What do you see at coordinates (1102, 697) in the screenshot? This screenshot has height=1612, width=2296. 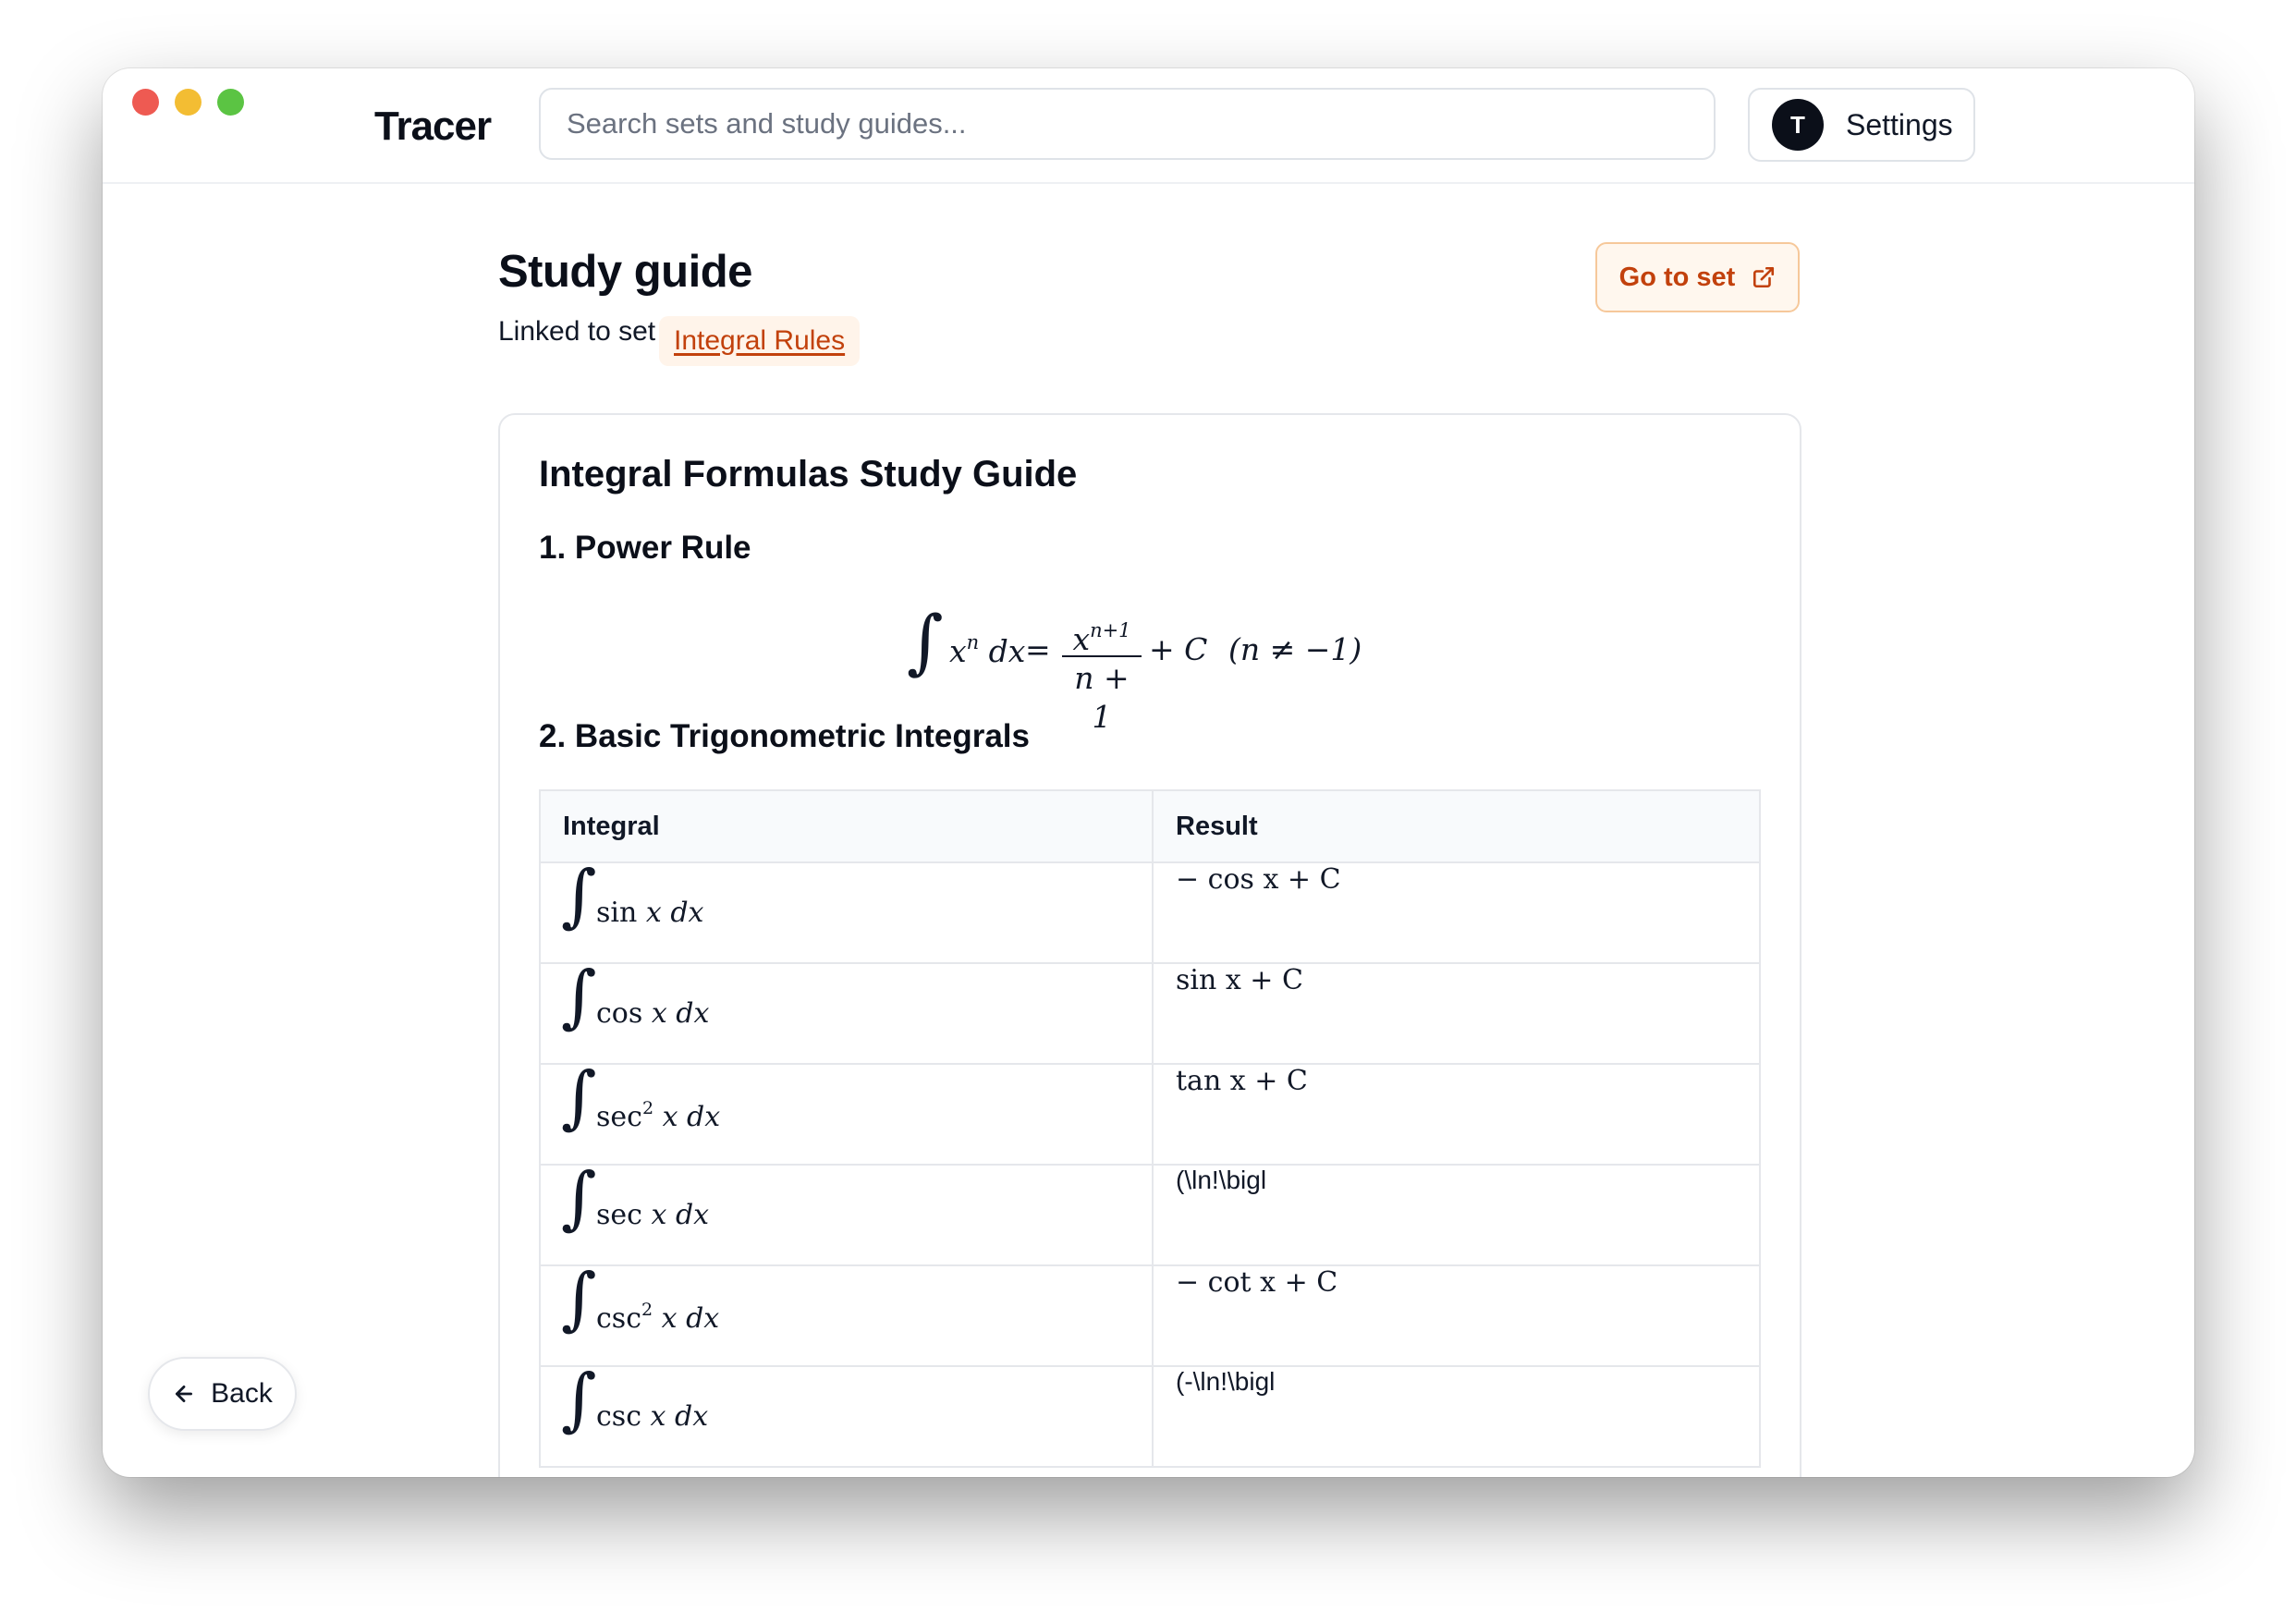 I see `fraction-denominator: n + 1` at bounding box center [1102, 697].